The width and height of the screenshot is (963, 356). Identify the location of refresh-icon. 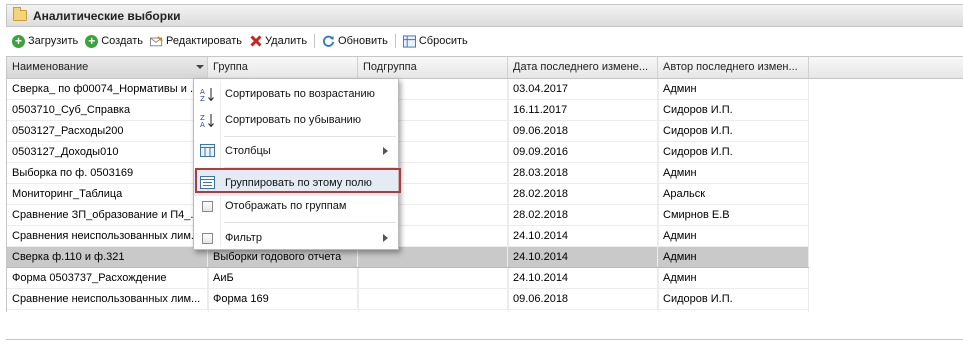
(328, 41).